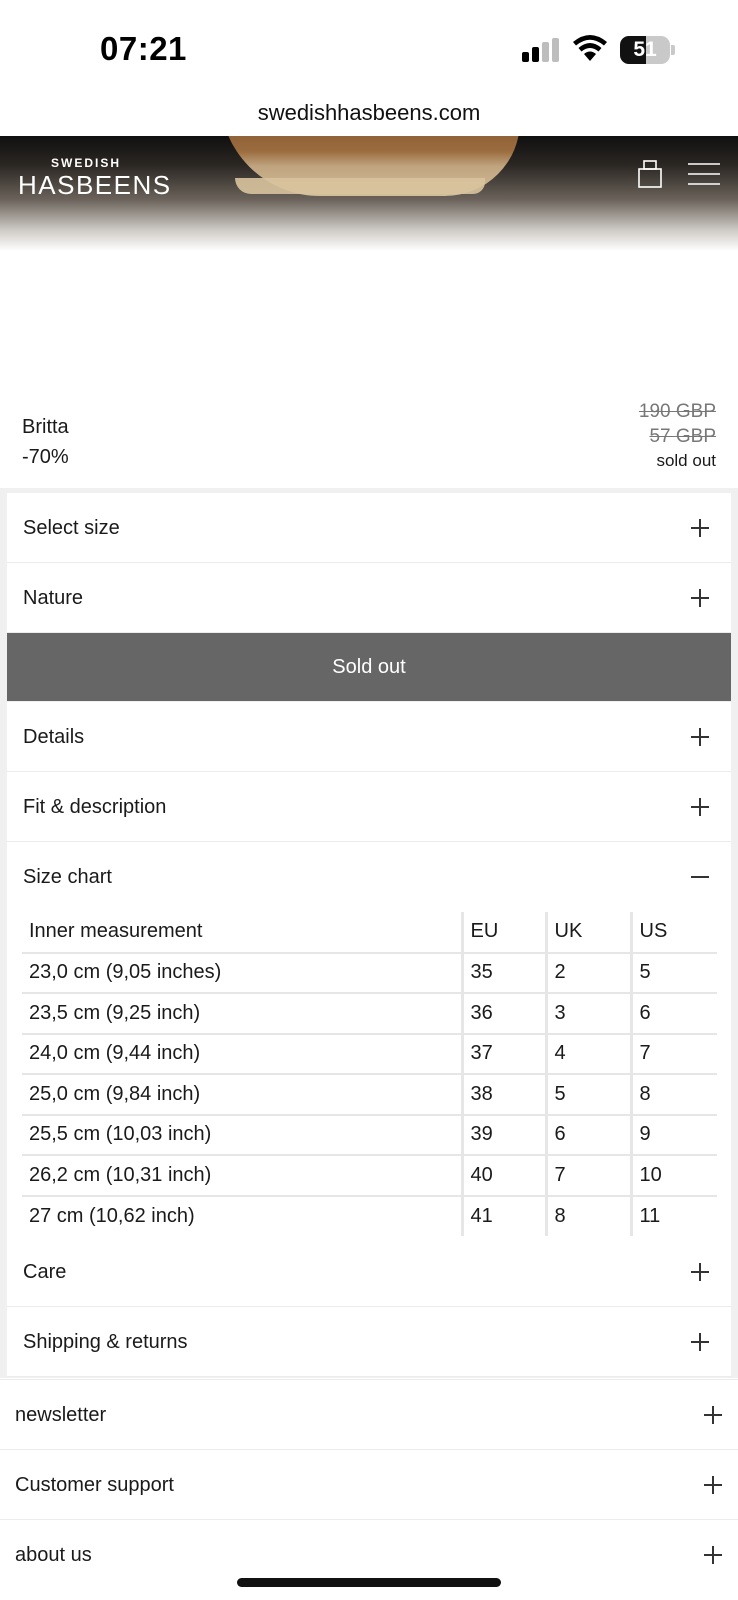  What do you see at coordinates (71, 528) in the screenshot?
I see `select-size-label: Select size` at bounding box center [71, 528].